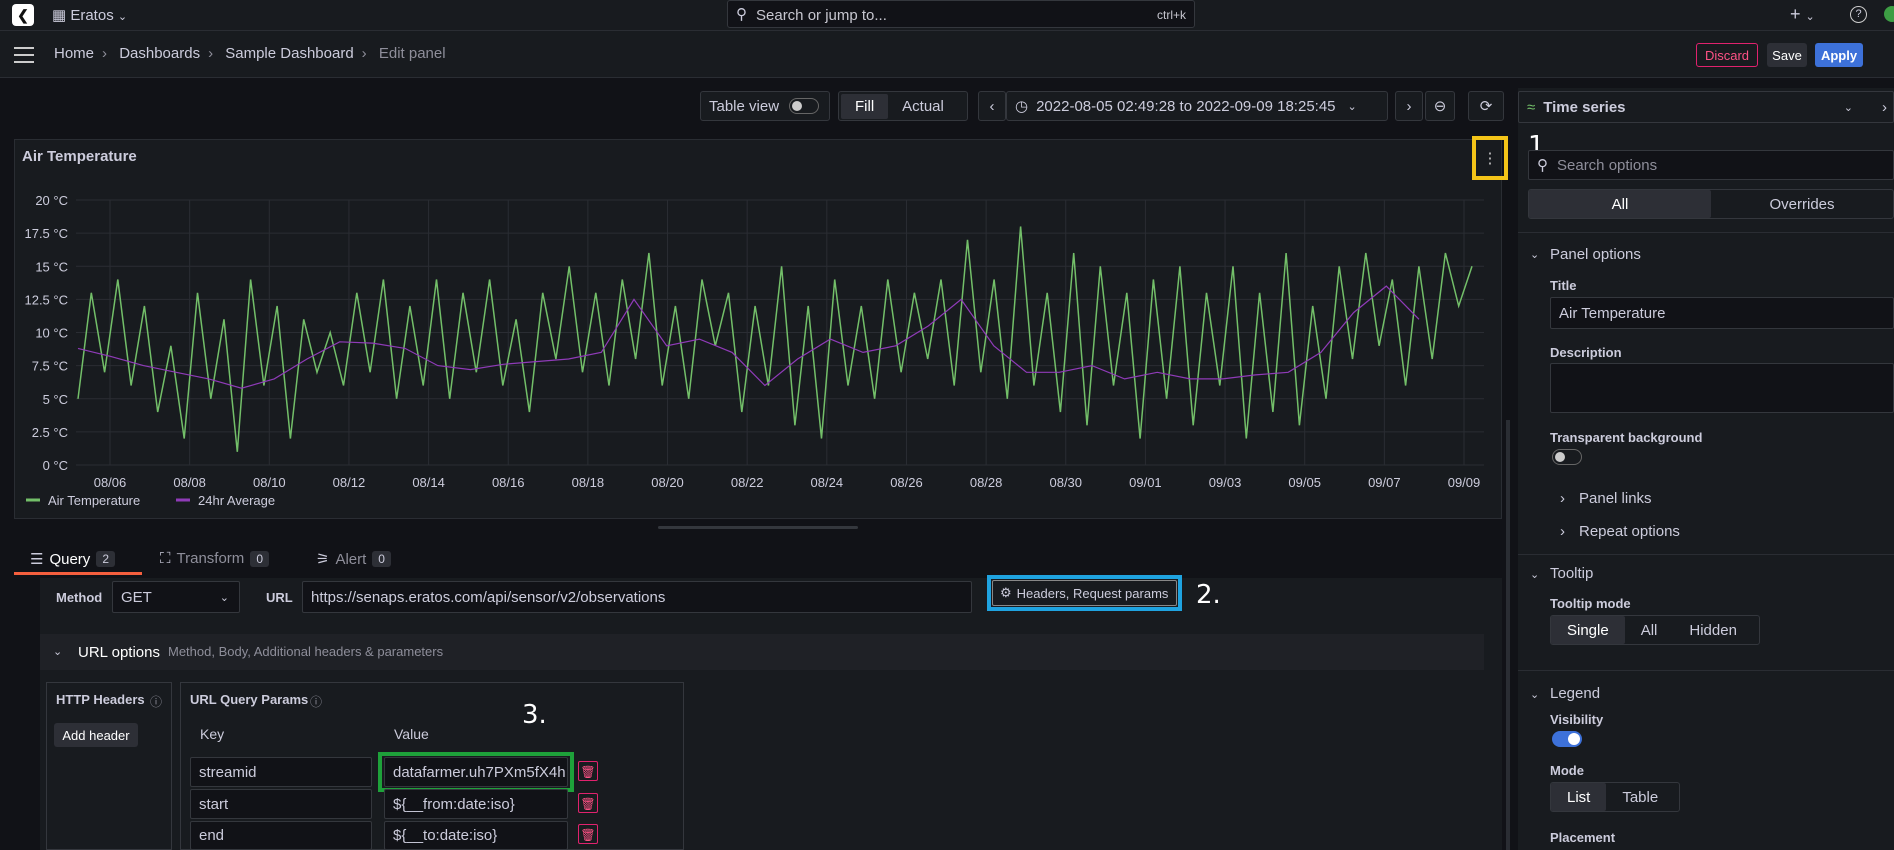 Image resolution: width=1894 pixels, height=850 pixels. I want to click on search-shortcut: ctrl+k, so click(1171, 15).